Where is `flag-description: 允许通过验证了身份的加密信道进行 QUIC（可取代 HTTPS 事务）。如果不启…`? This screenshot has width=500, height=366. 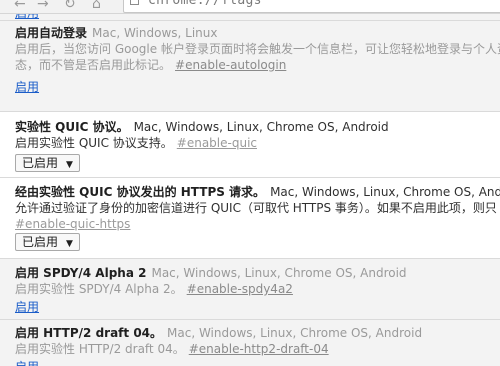 flag-description: 允许通过验证了身份的加密信道进行 QUIC（可取代 HTTPS 事务）。如果不启… is located at coordinates (256, 208).